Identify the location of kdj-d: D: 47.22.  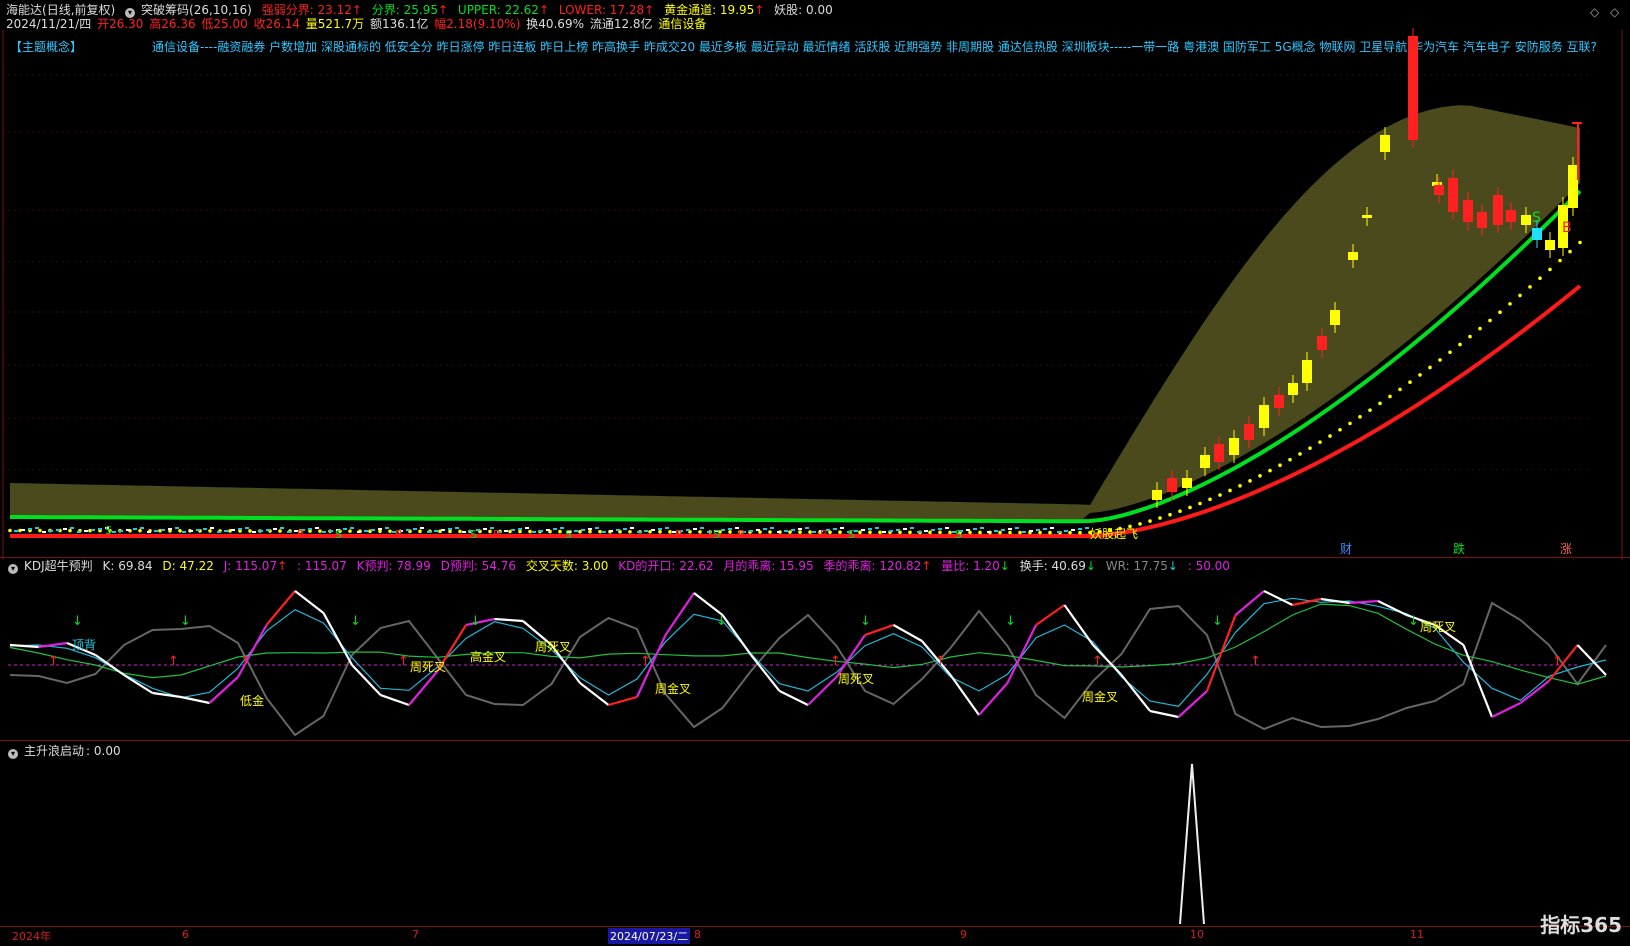
(188, 566).